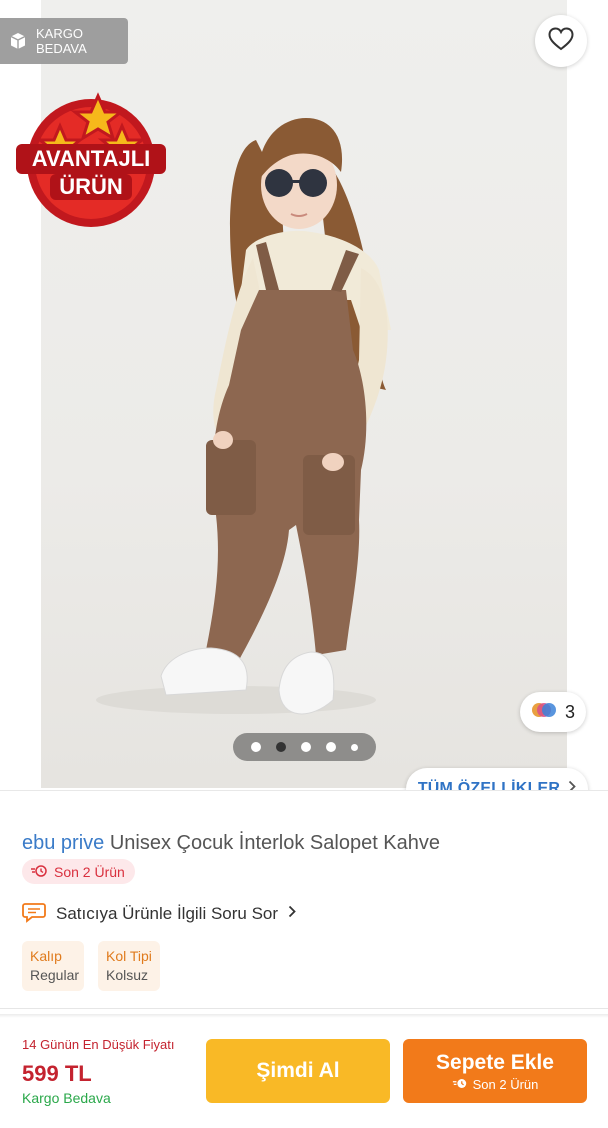 The width and height of the screenshot is (608, 1128). Describe the element at coordinates (18, 41) in the screenshot. I see `box-icon` at that location.